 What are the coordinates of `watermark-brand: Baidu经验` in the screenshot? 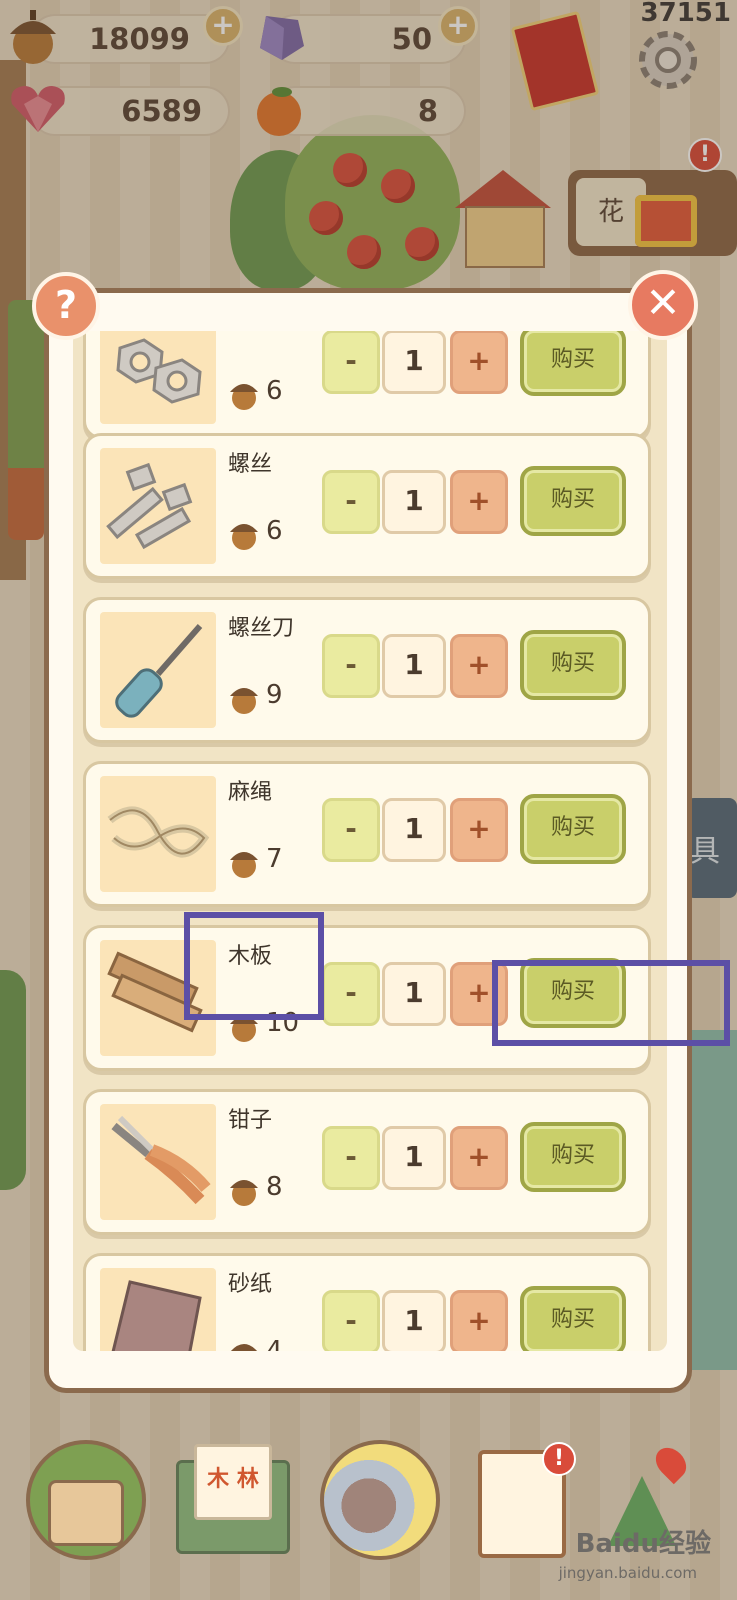 It's located at (643, 1544).